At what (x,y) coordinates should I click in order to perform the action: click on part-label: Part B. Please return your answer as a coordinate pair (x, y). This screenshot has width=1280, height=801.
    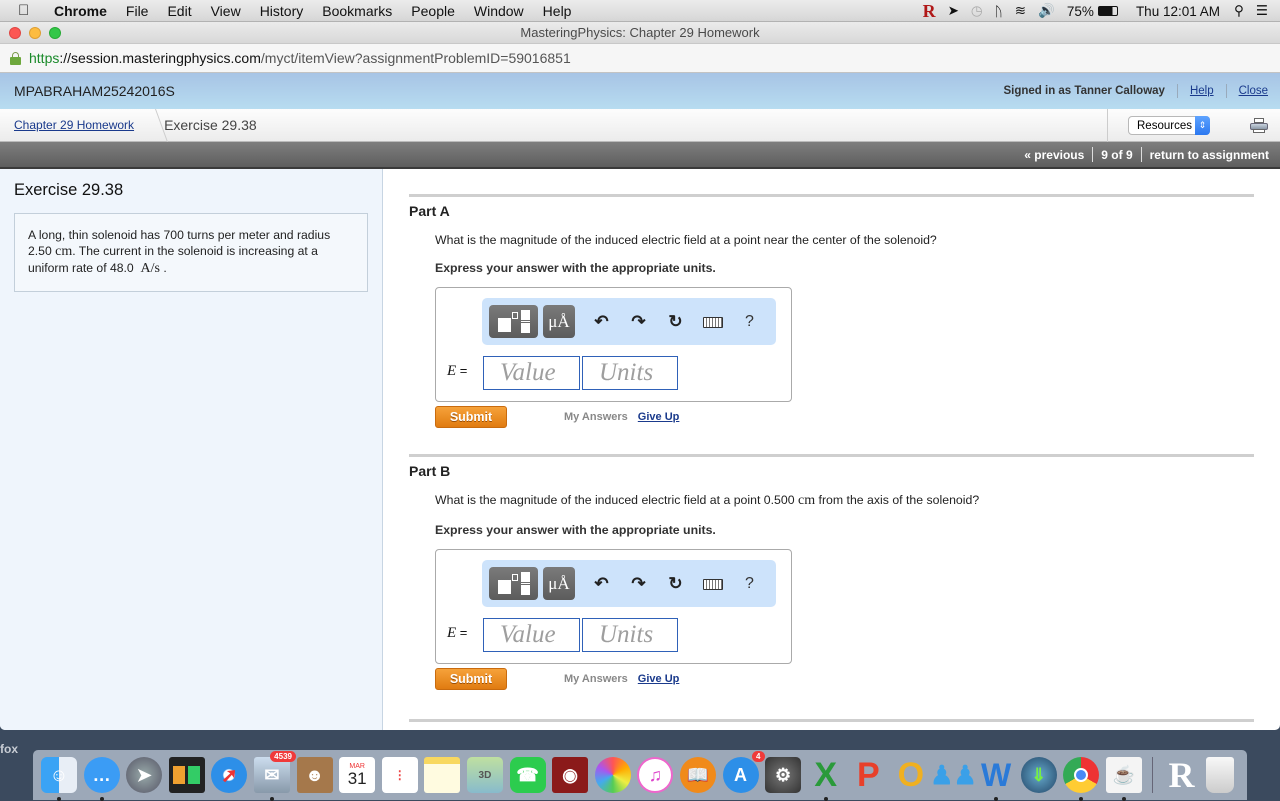
    Looking at the image, I should click on (430, 471).